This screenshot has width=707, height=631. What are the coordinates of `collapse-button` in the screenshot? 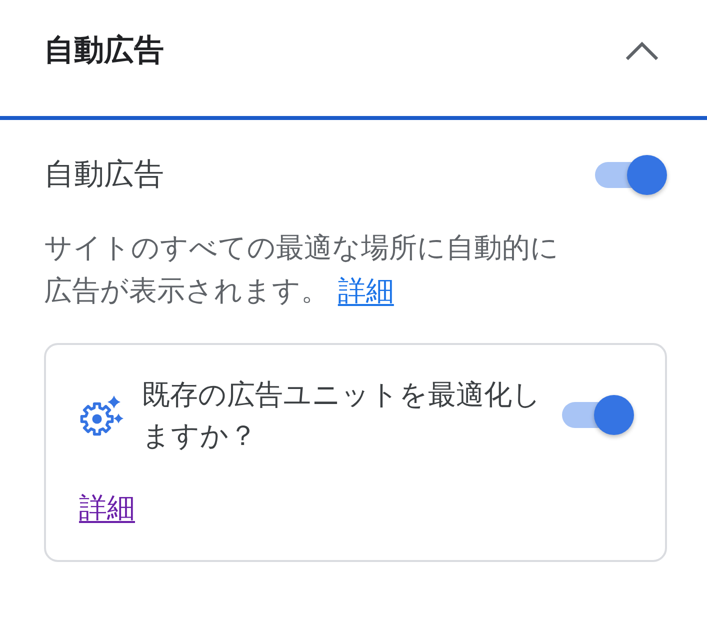 It's located at (642, 51).